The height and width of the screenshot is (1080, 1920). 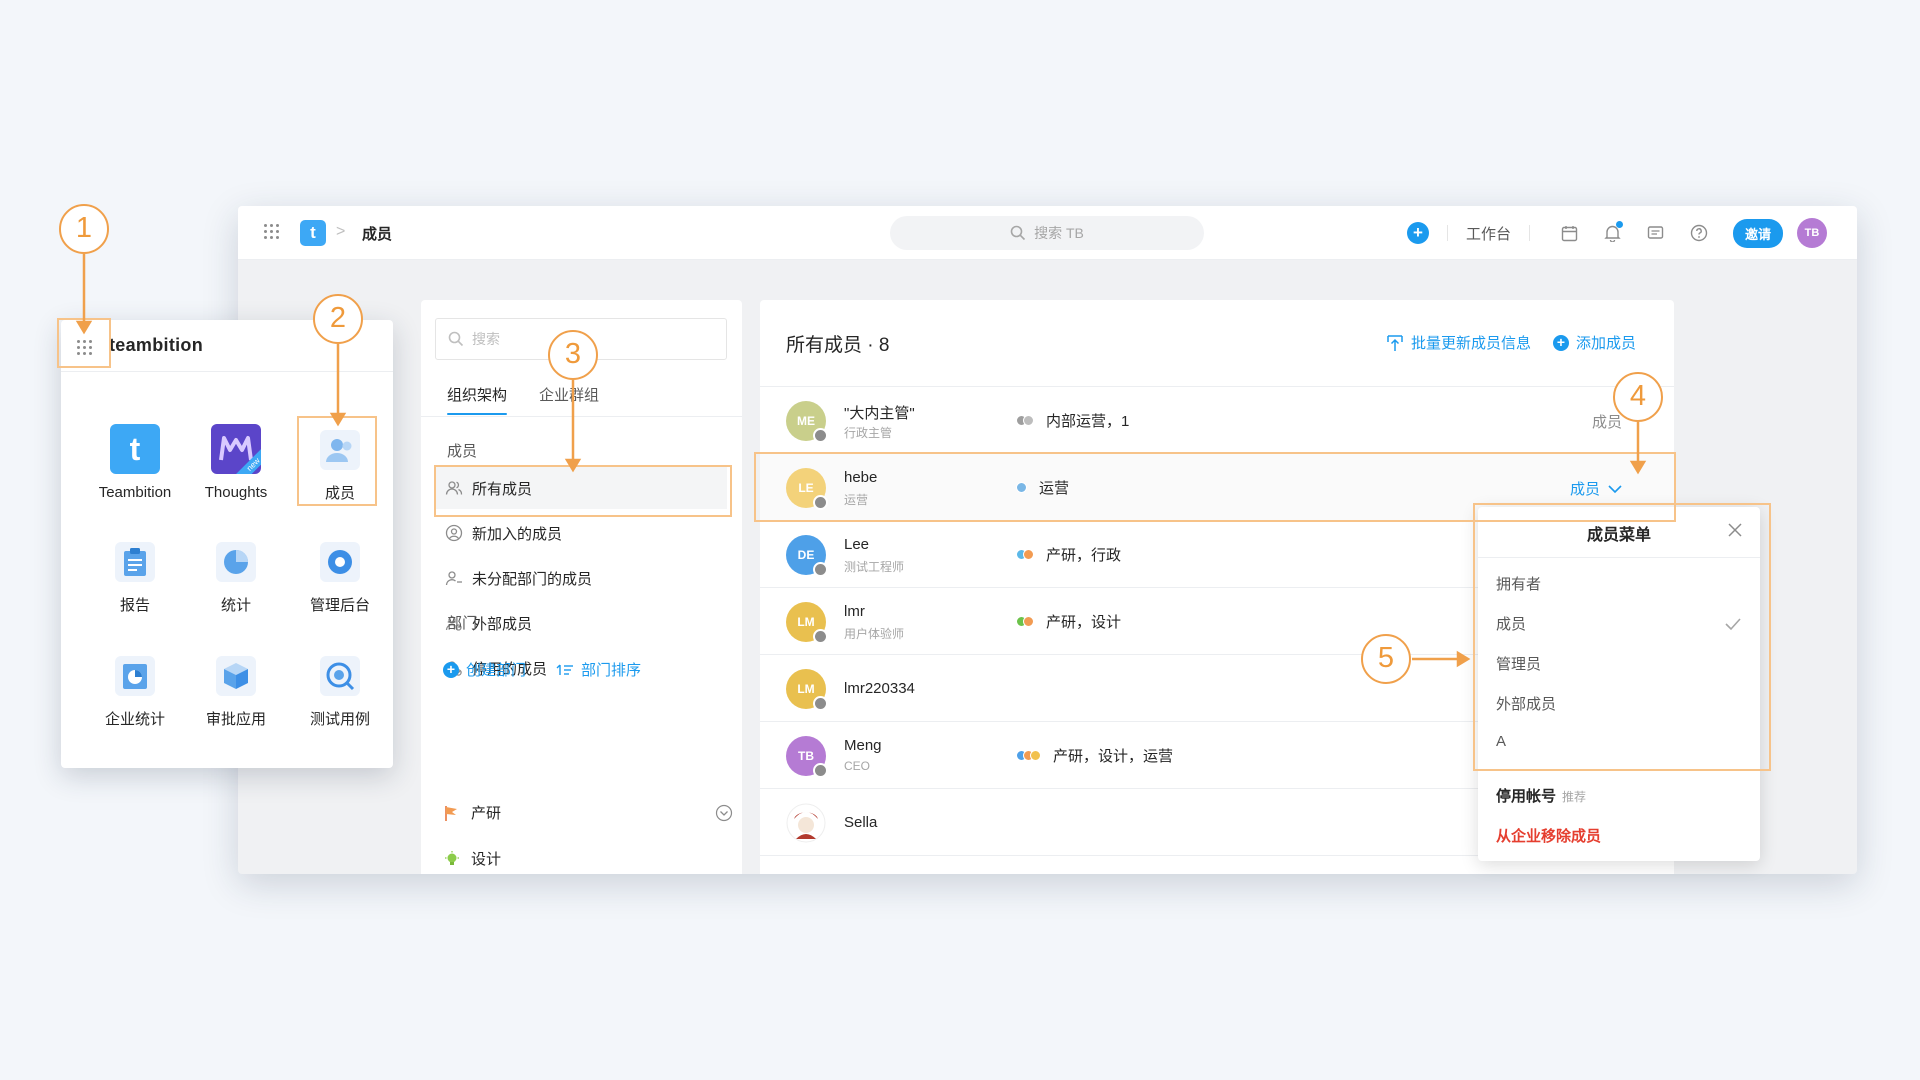 What do you see at coordinates (1084, 555) in the screenshot?
I see `dept-text: 产研，行政` at bounding box center [1084, 555].